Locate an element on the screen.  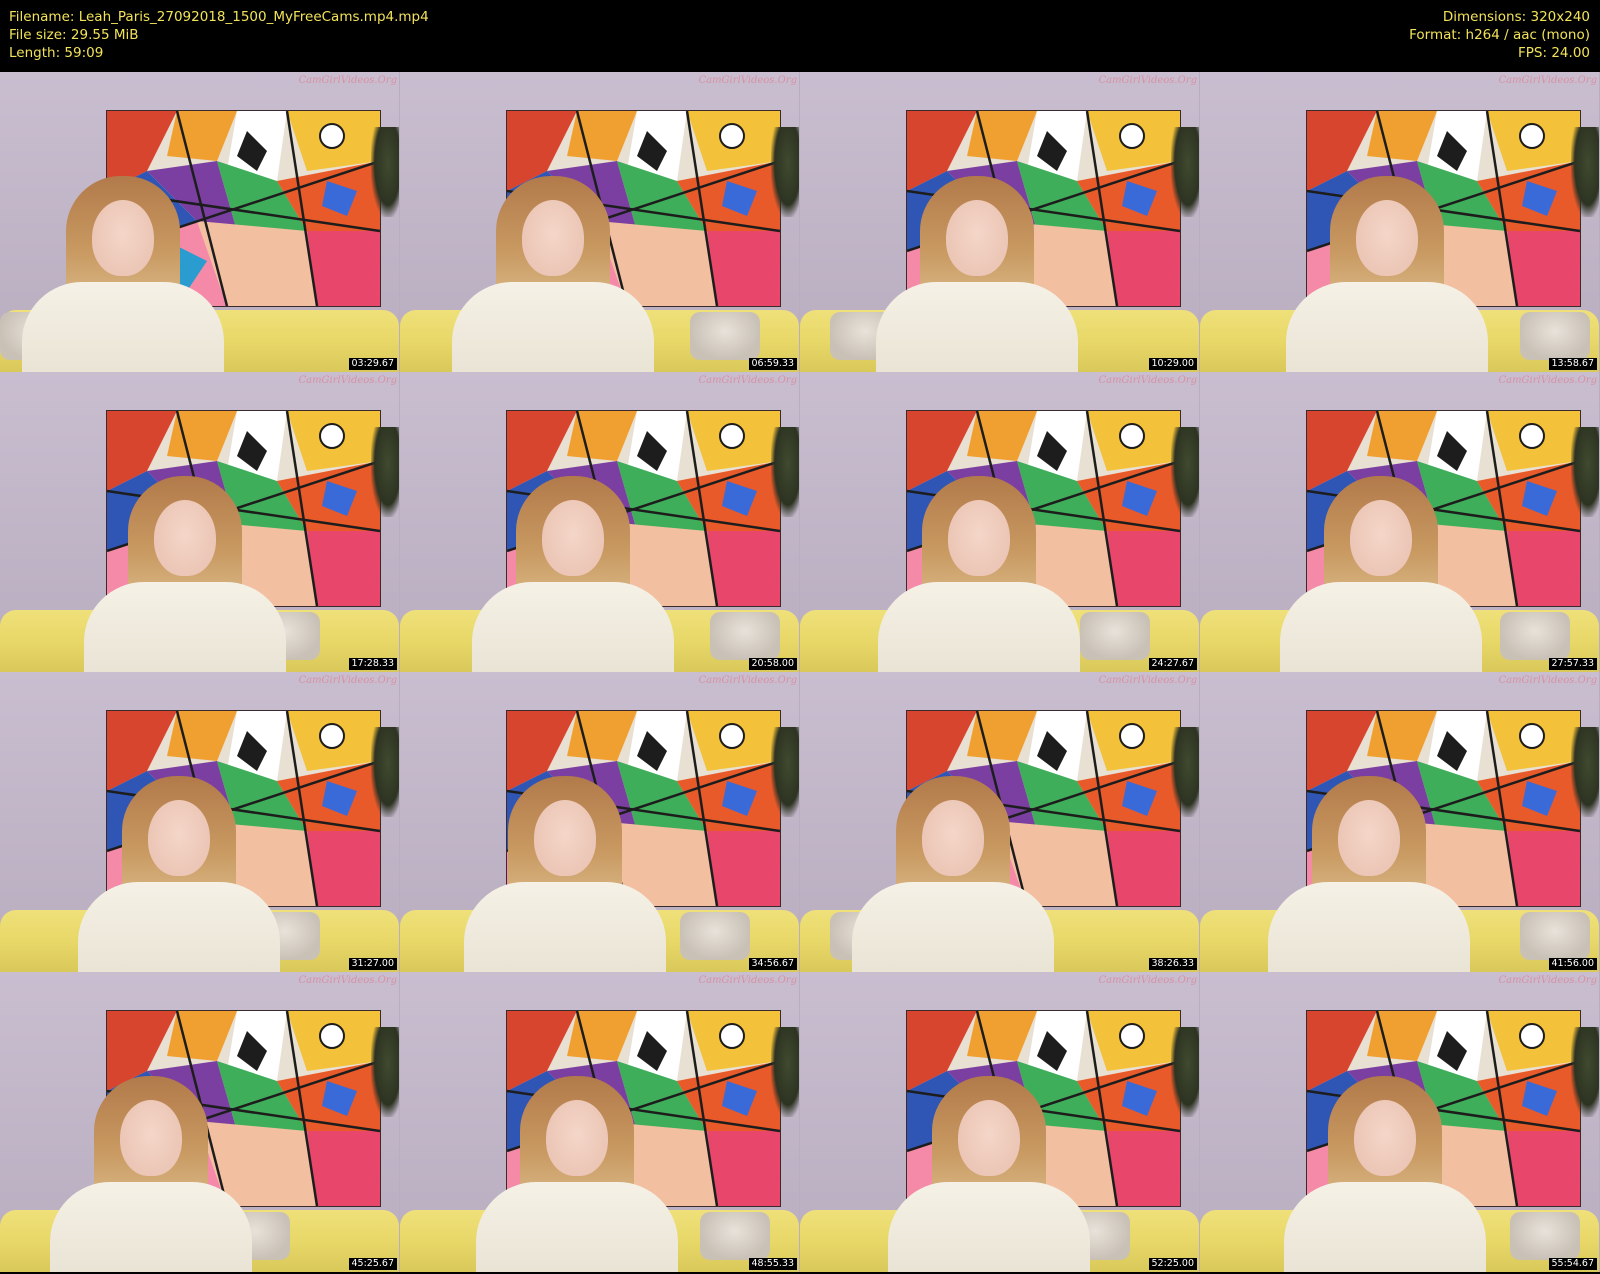
format-text: Format: h264 / aac (mono) is located at coordinates (1499, 35).